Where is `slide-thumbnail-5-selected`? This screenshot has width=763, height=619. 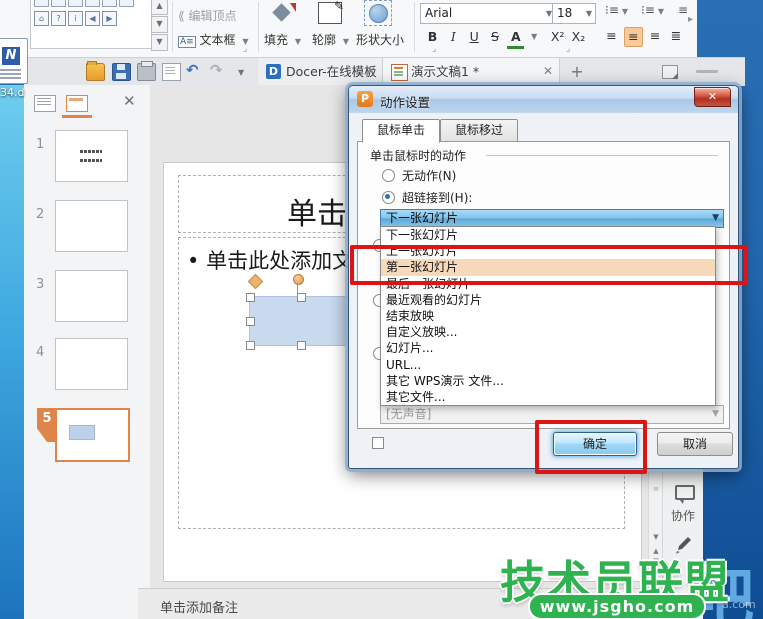
slide-thumbnail-5-selected is located at coordinates (92, 435).